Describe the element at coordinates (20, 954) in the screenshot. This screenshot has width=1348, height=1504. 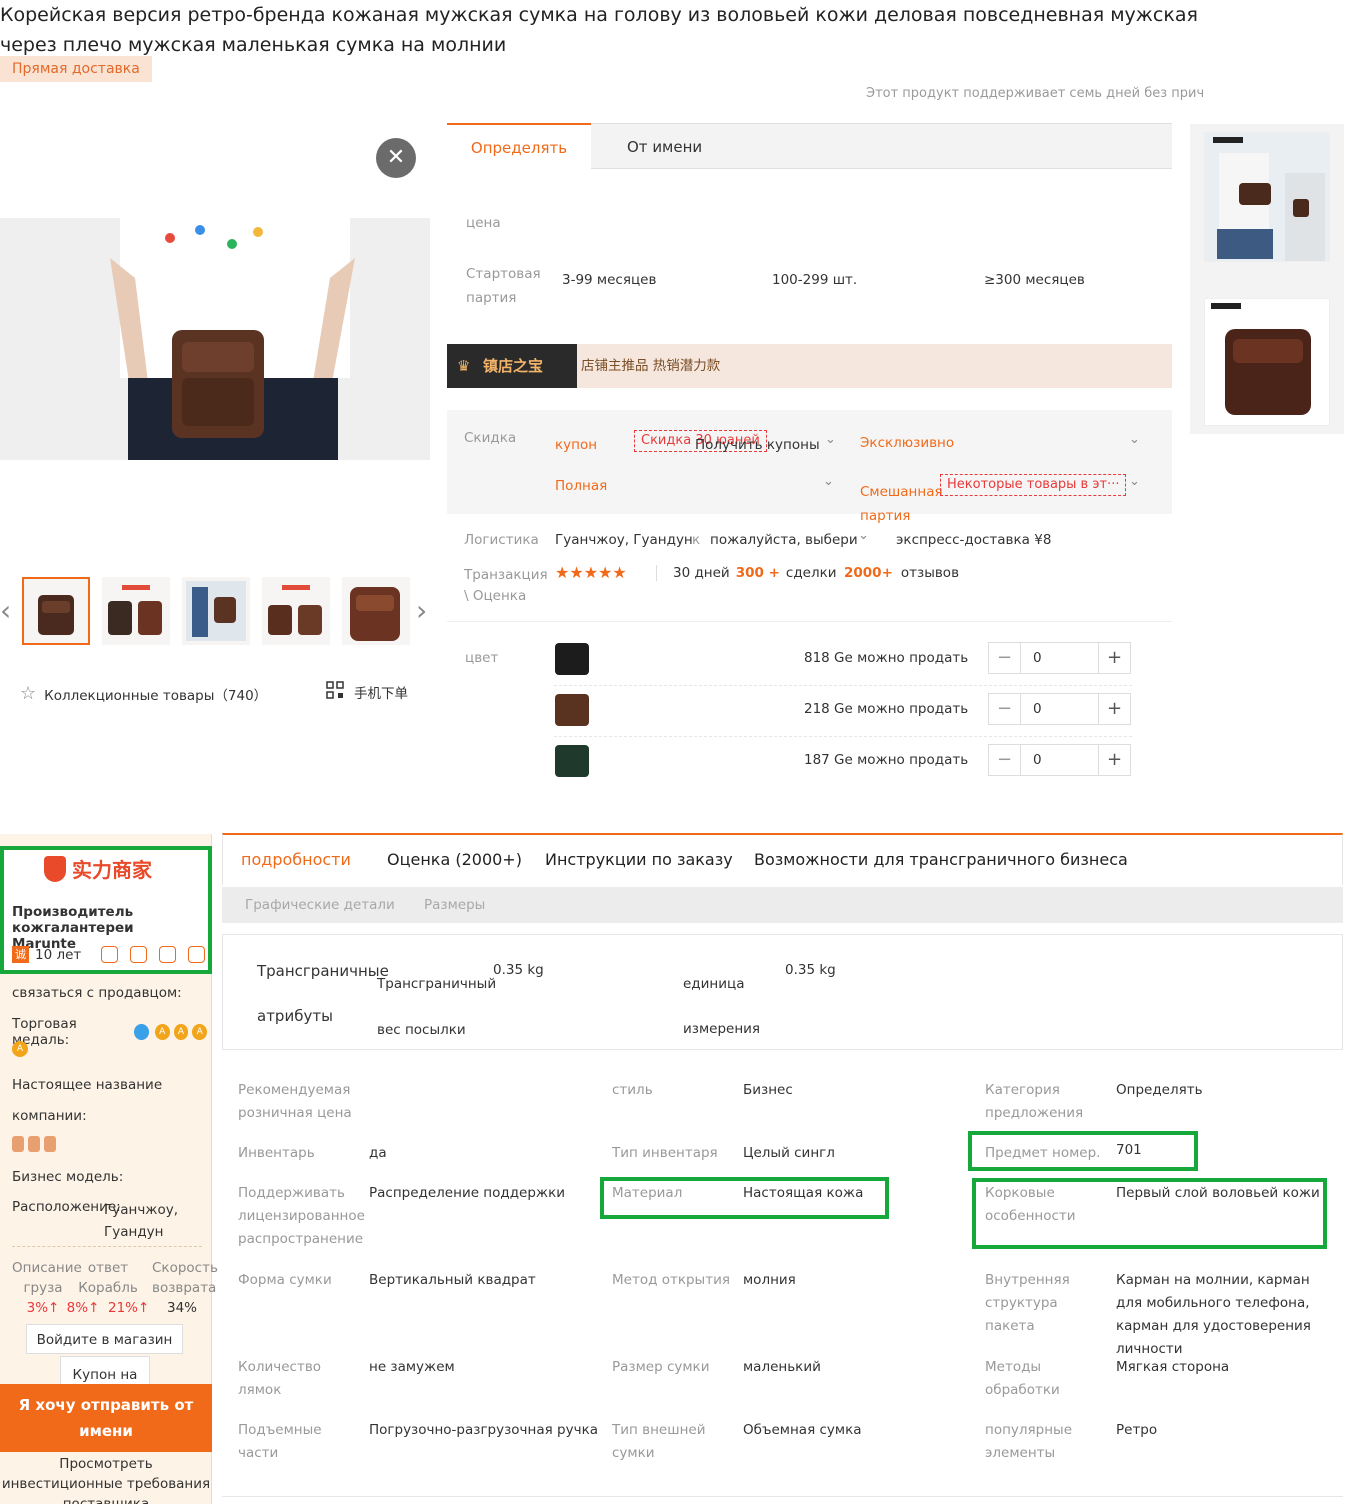
I see `calendar-icon: 诚` at that location.